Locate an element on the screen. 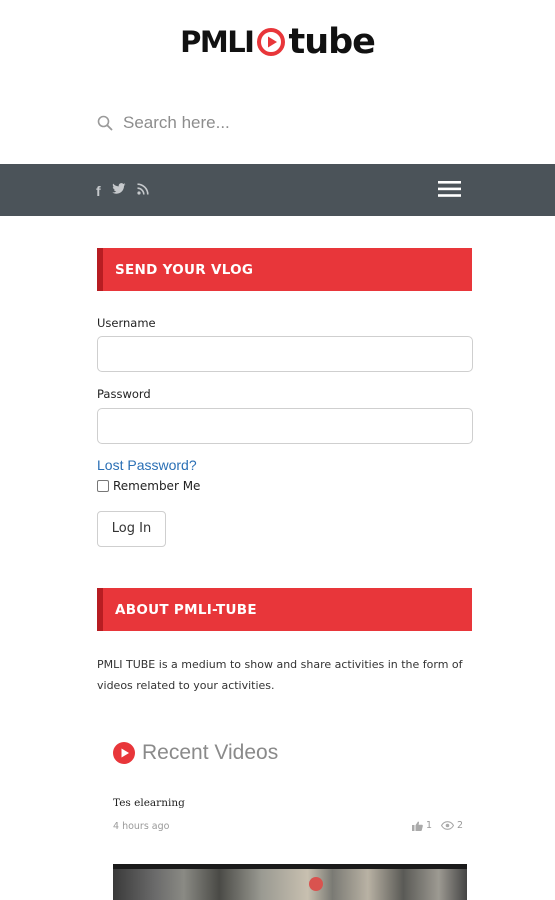 The height and width of the screenshot is (900, 555). video-title: Tes elearning is located at coordinates (149, 803).